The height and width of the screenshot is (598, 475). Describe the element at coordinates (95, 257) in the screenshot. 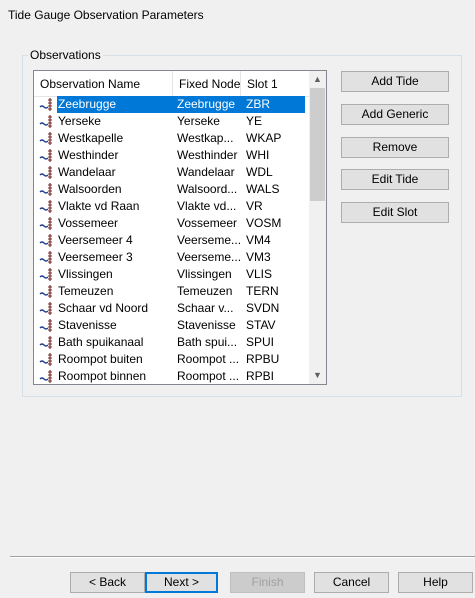

I see `observation-name-cell: Veersemeer 3` at that location.